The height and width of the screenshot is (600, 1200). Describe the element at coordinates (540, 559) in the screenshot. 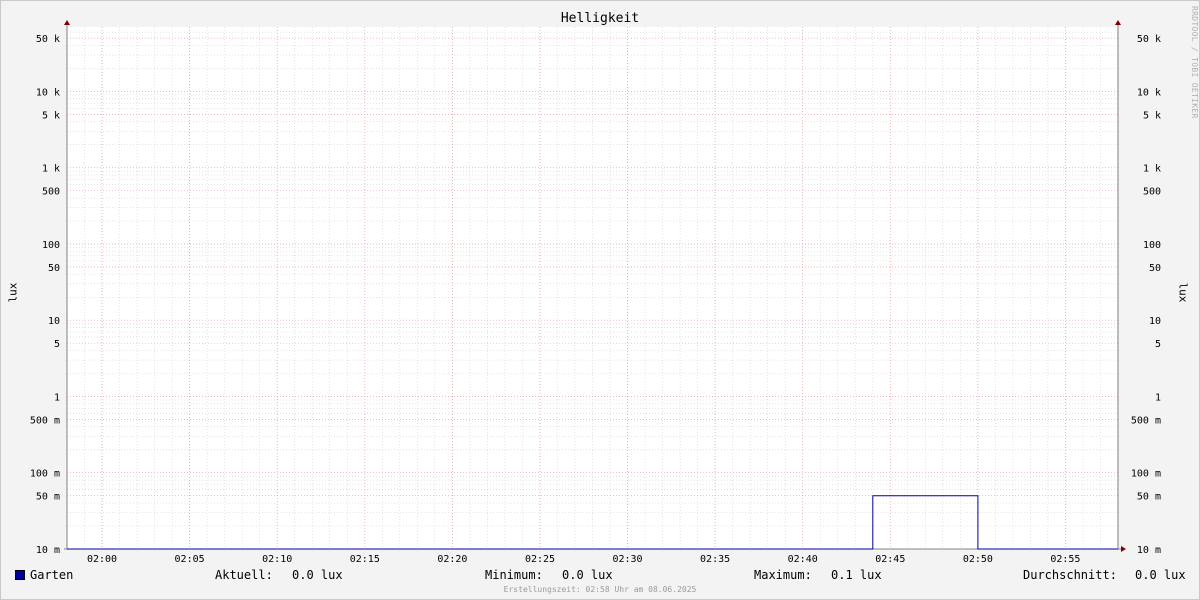

I see `x-tick-label: 02:25` at that location.